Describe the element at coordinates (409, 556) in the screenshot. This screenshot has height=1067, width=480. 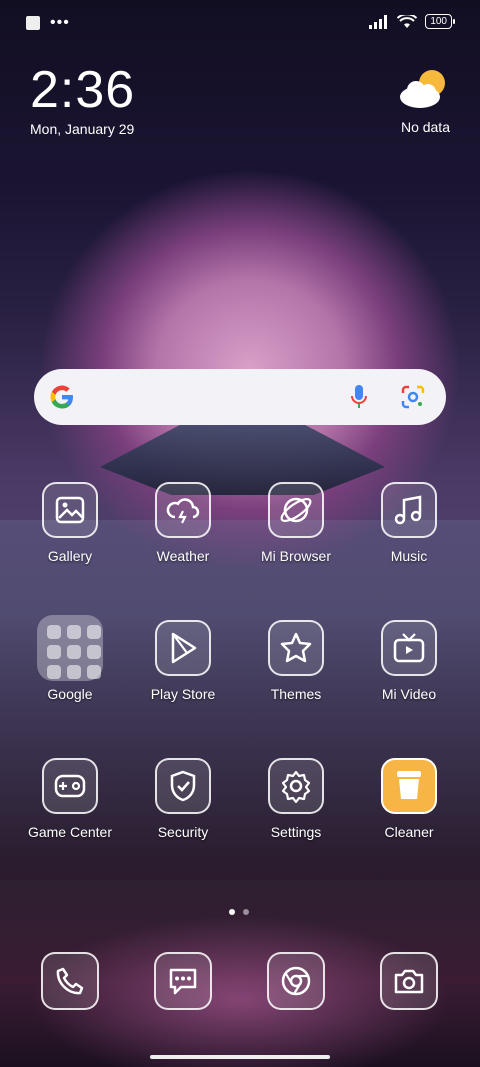
I see `app-label: Music` at that location.